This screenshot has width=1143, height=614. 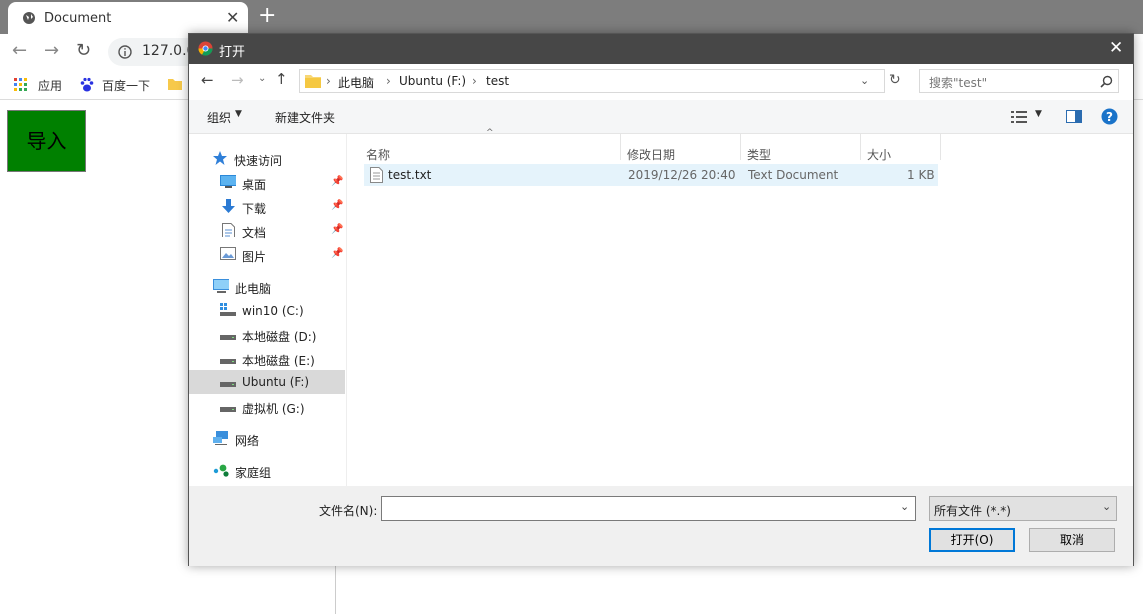 I want to click on back-icon: ←, so click(x=19, y=50).